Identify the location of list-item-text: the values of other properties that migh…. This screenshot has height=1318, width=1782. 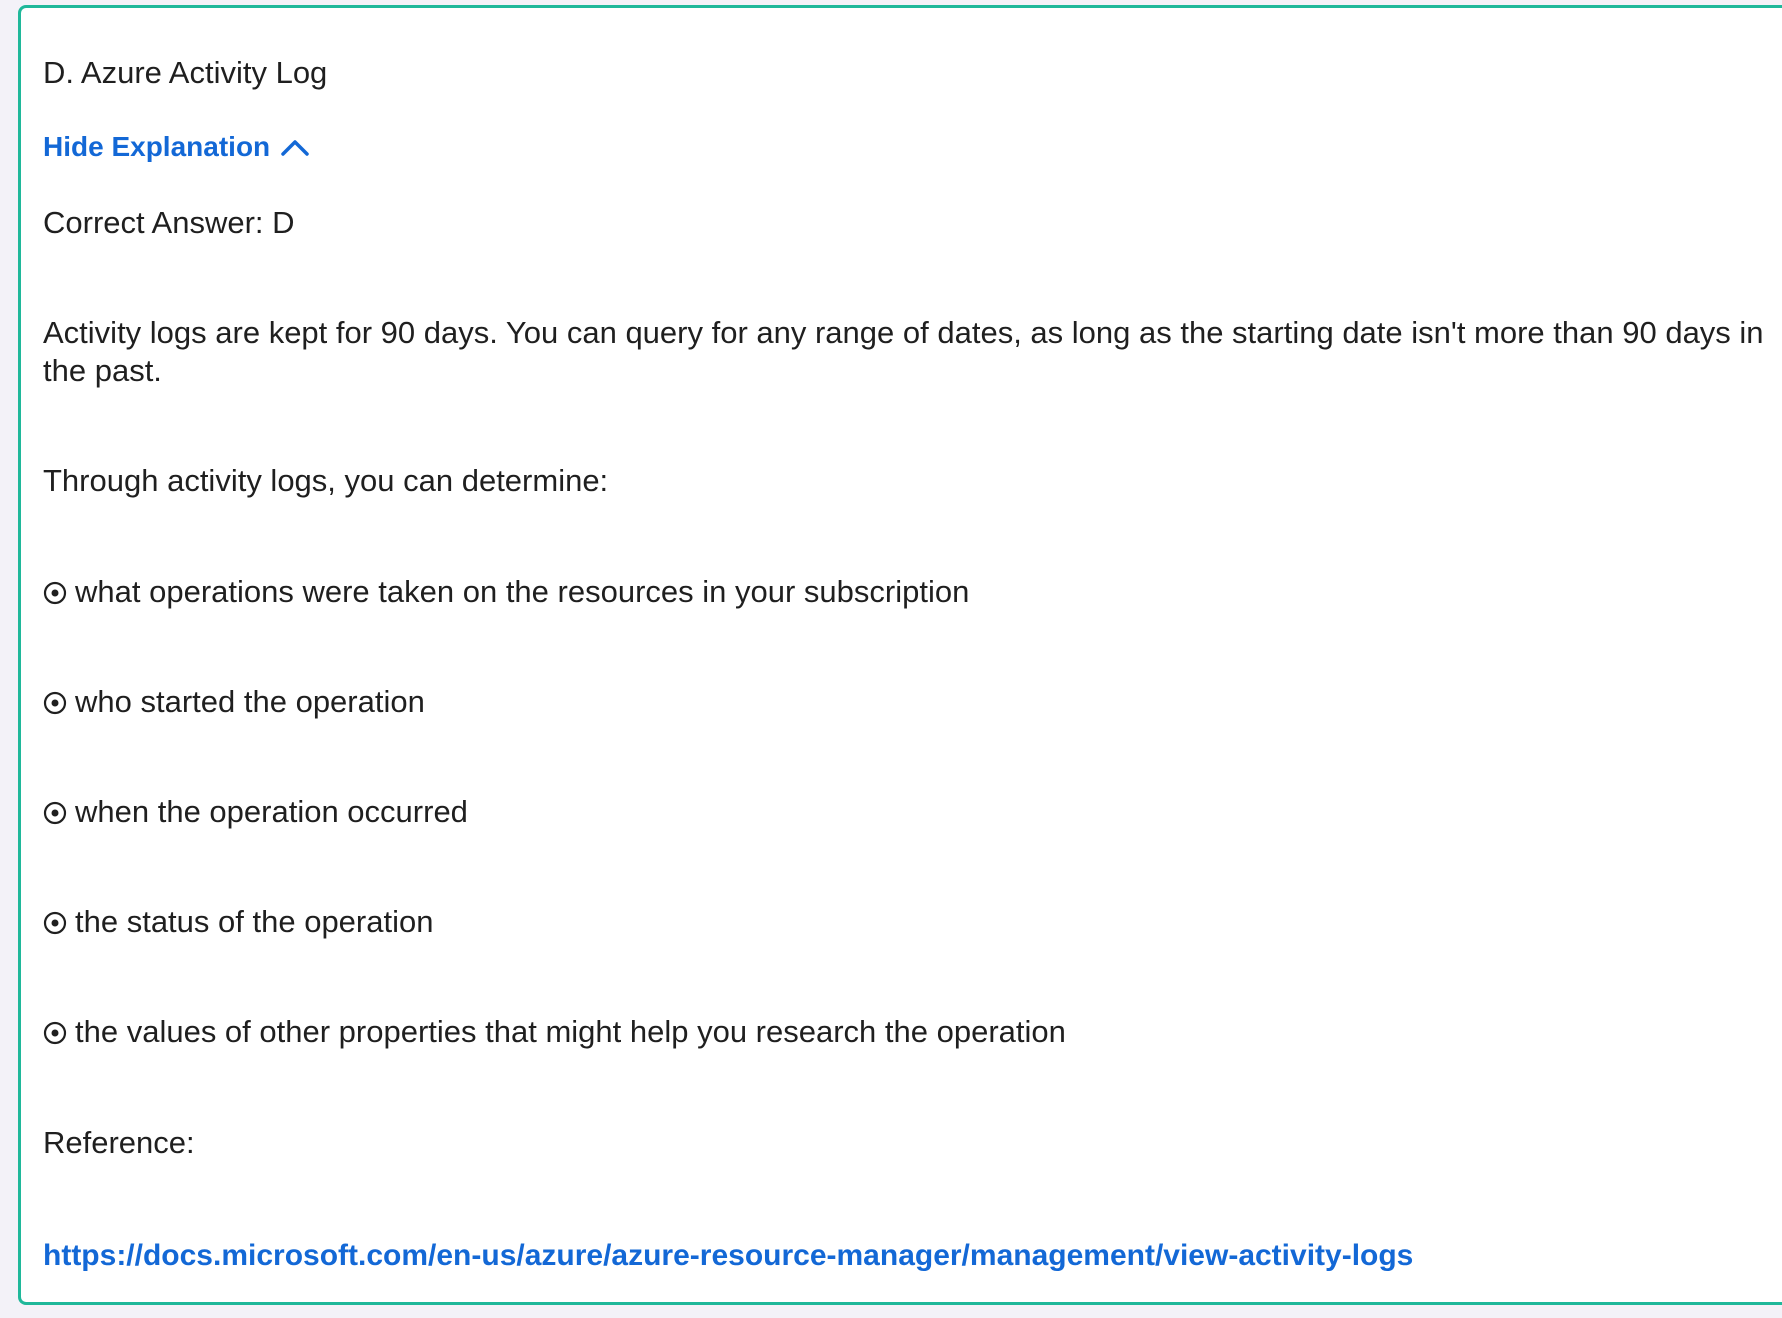
(570, 1031).